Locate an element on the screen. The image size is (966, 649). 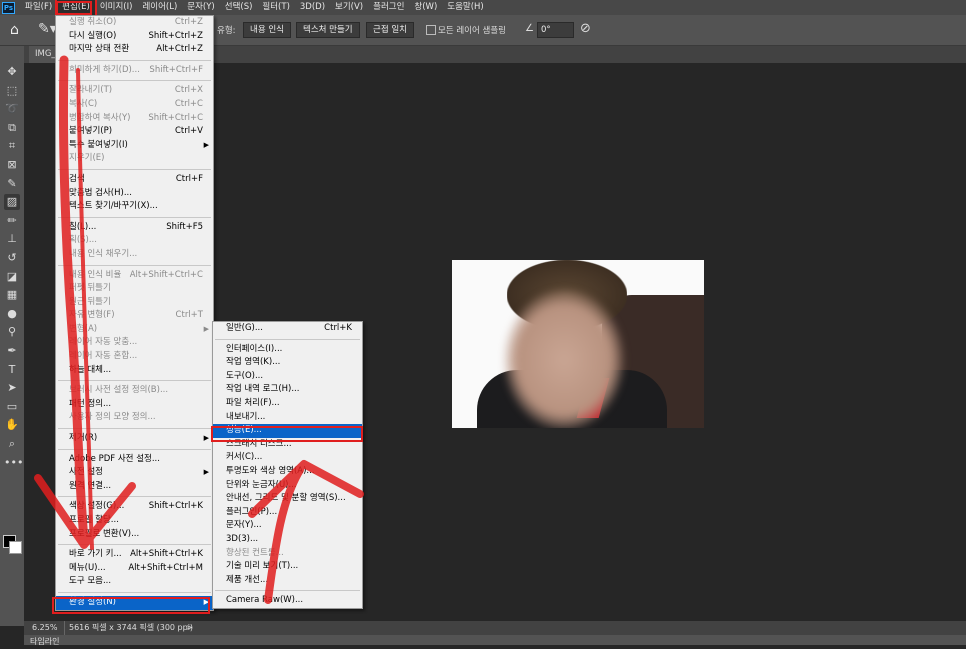
menu-item: 제거(R) ▶ is located at coordinates (134, 439).